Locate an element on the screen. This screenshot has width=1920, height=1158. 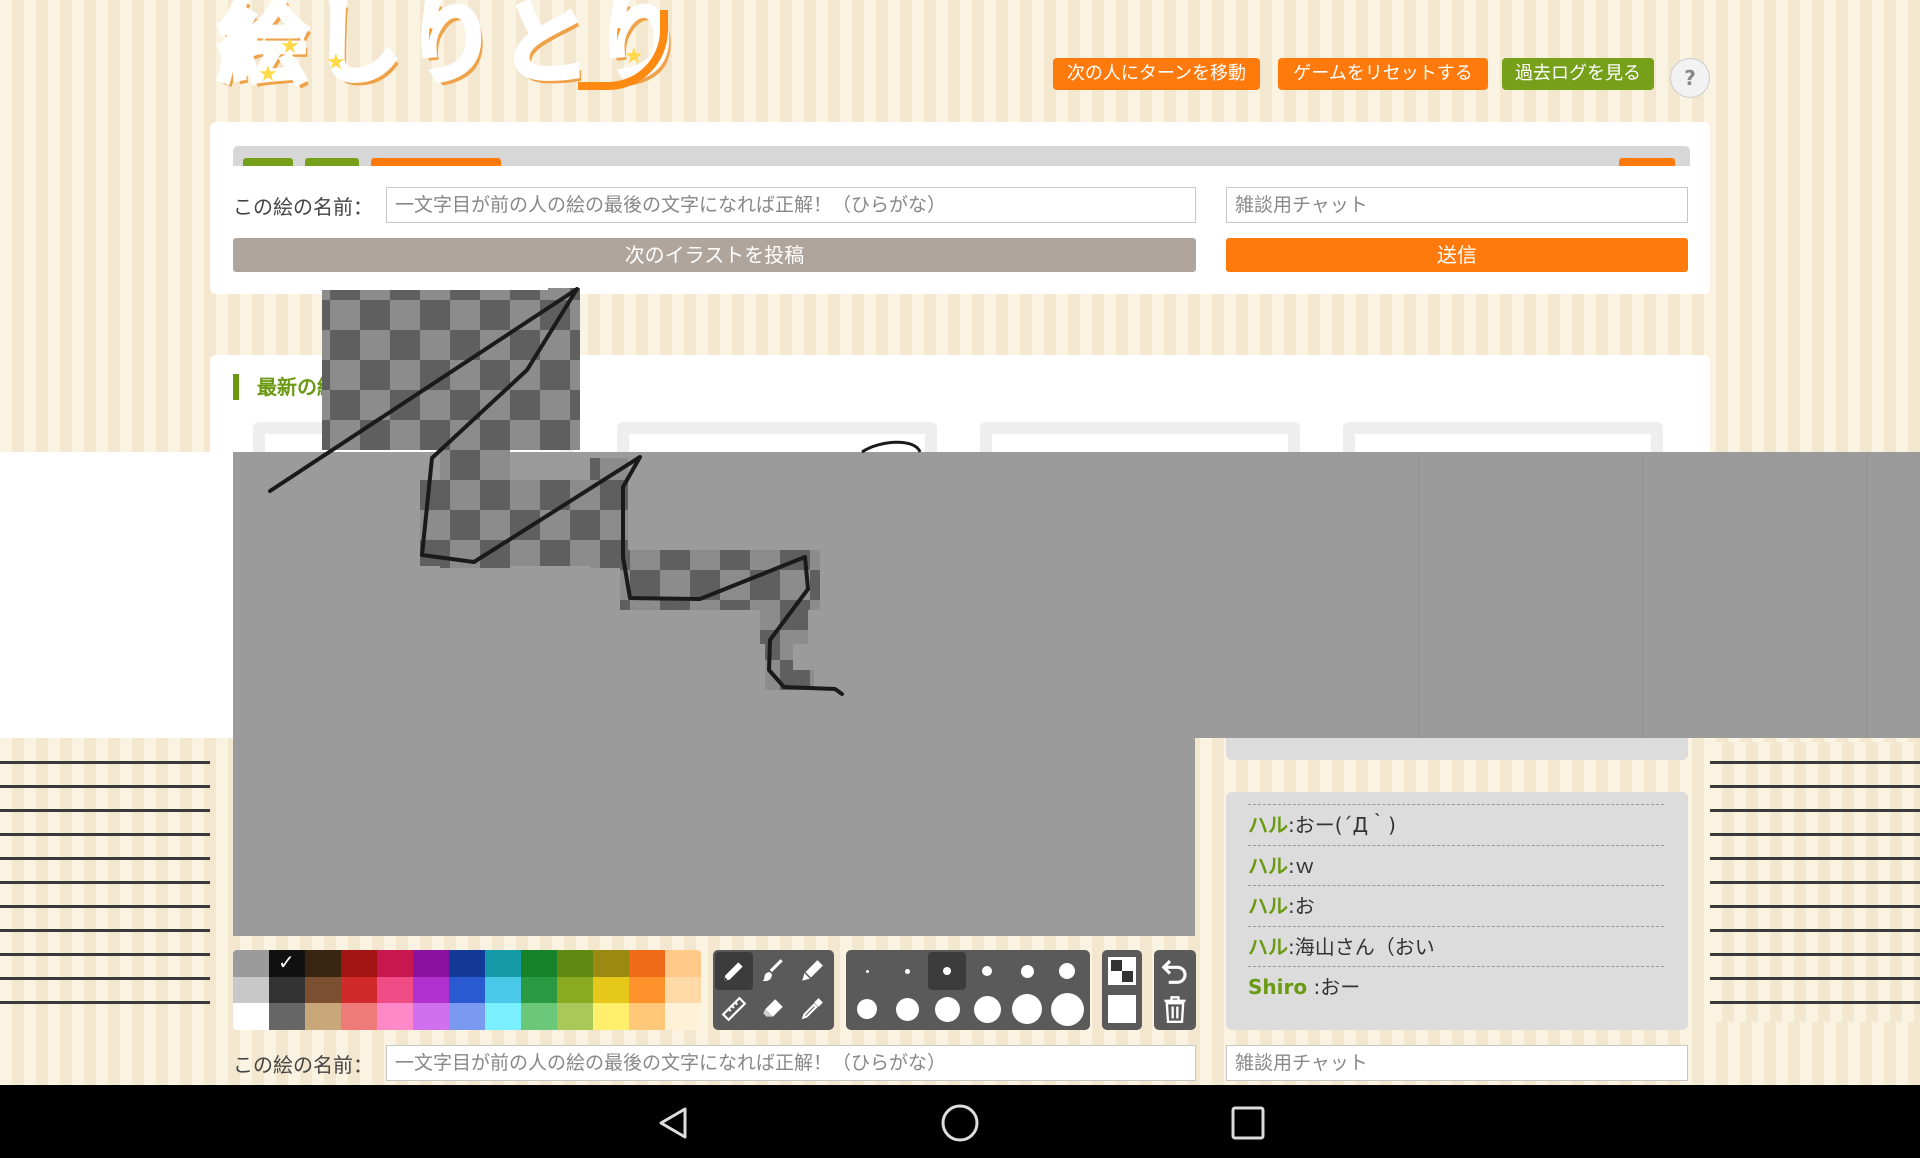
transparent-fill-icon is located at coordinates (1122, 971).